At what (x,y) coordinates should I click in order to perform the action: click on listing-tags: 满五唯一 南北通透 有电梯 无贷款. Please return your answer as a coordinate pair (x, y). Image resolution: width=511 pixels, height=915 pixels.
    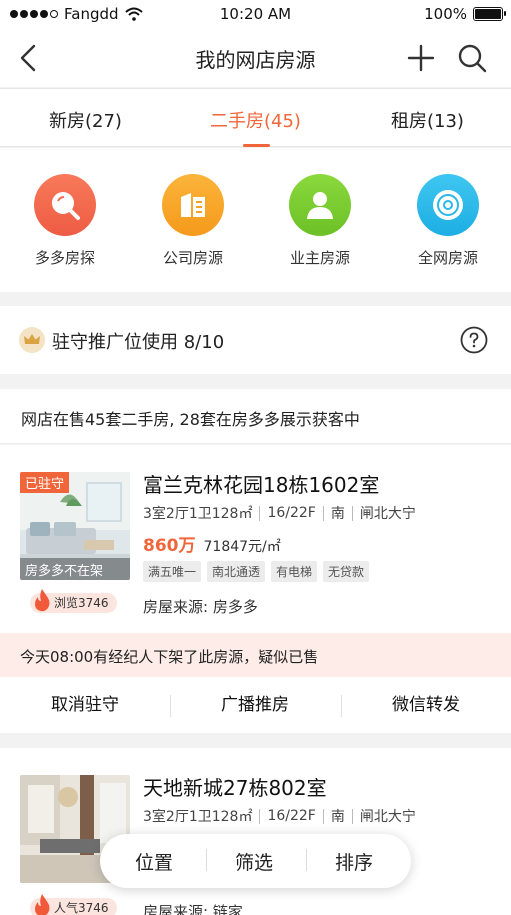
    Looking at the image, I should click on (256, 571).